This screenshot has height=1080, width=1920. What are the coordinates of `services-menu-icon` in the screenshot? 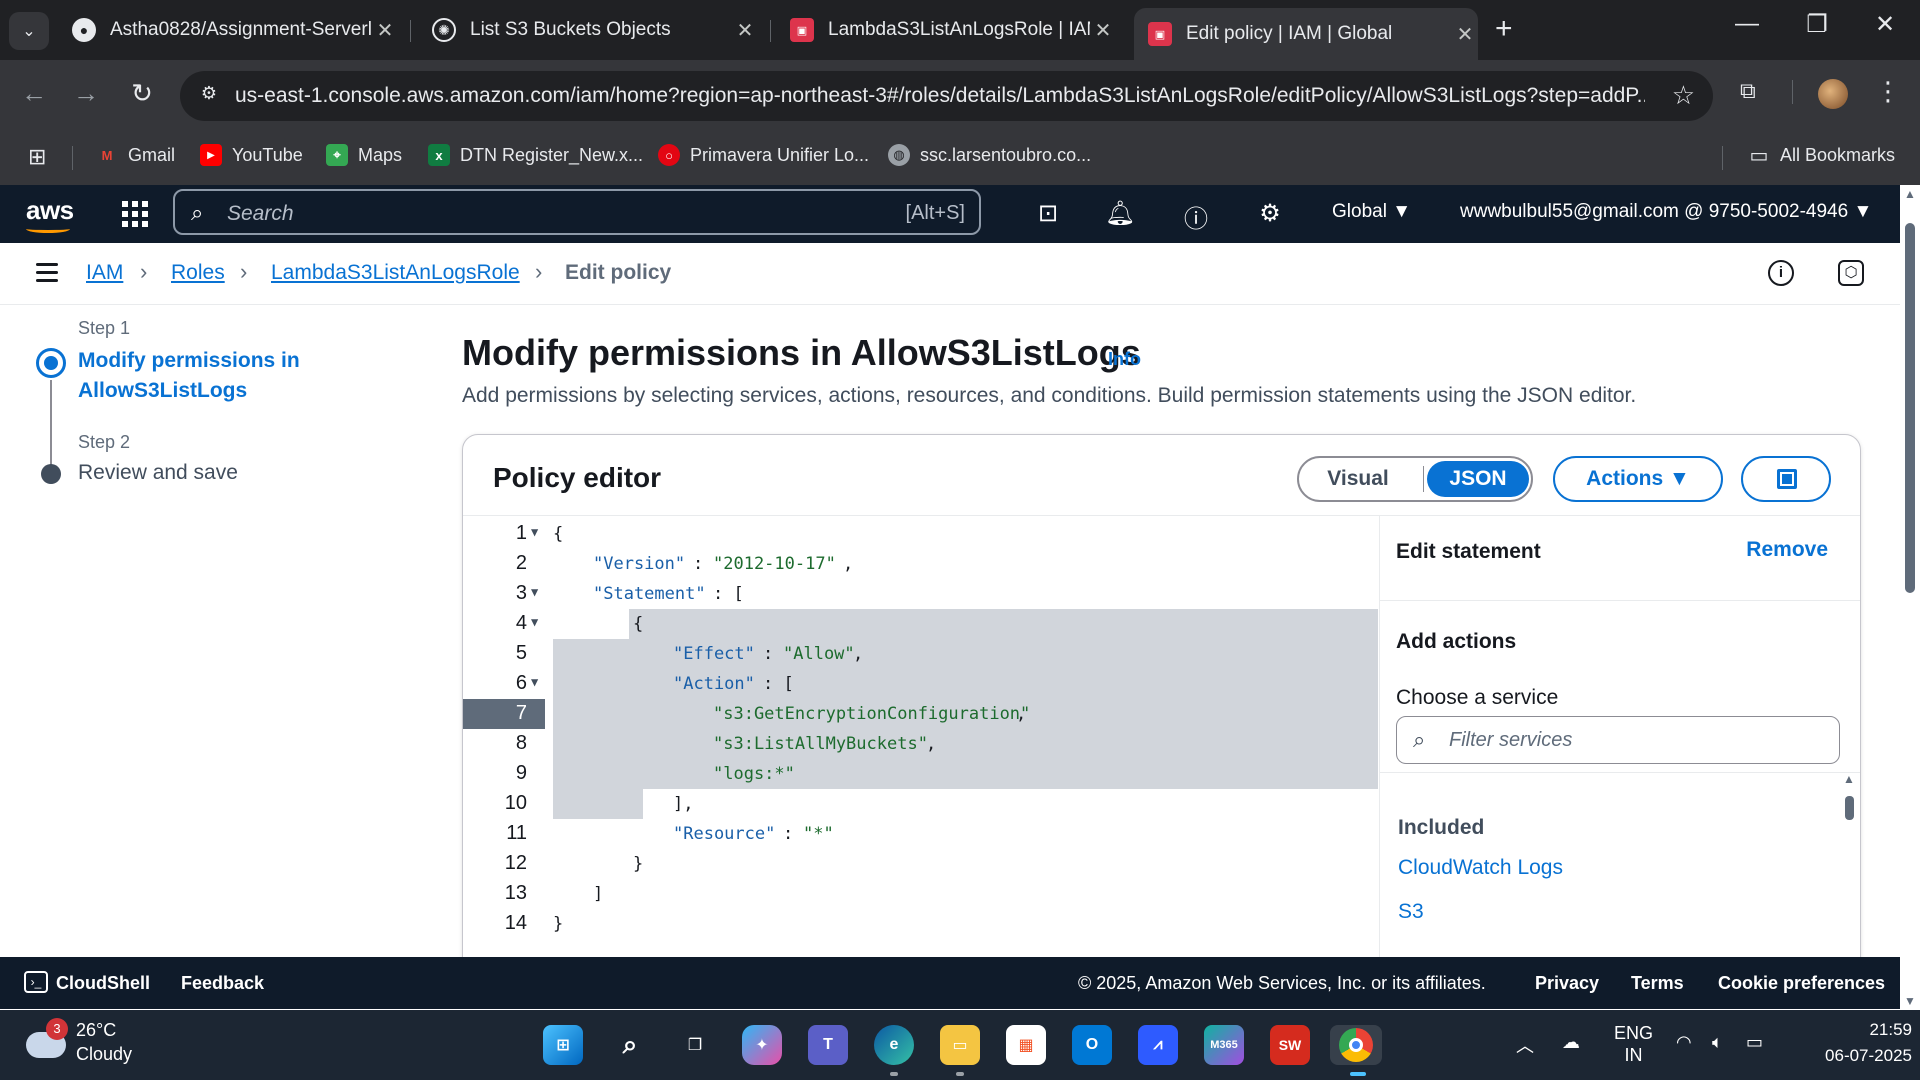 It's located at (135, 214).